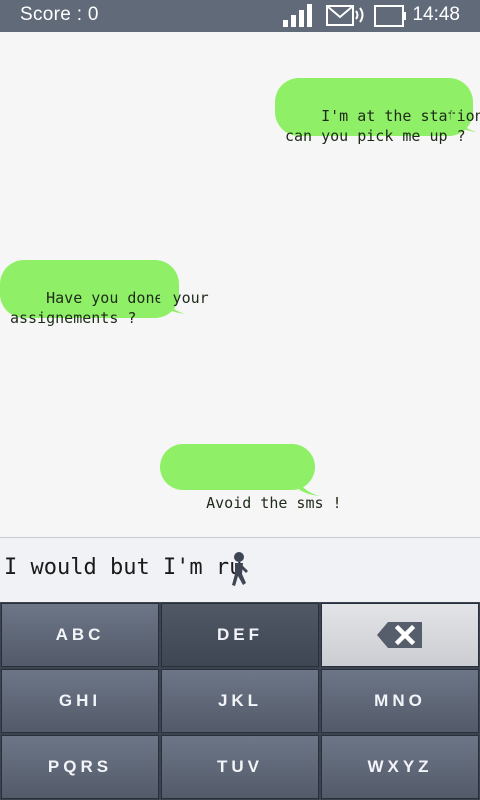  Describe the element at coordinates (274, 503) in the screenshot. I see `message-text: Avoid the sms !` at that location.